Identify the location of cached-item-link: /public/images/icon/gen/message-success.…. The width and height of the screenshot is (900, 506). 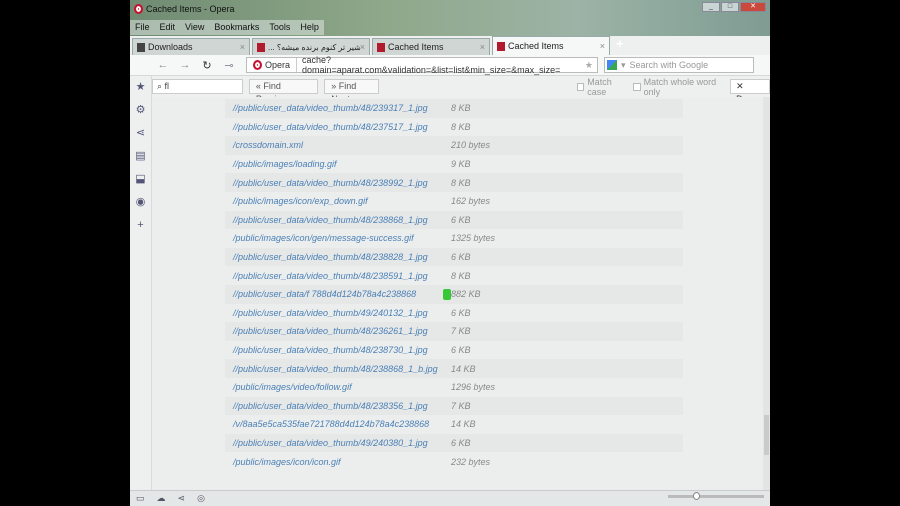
(338, 238).